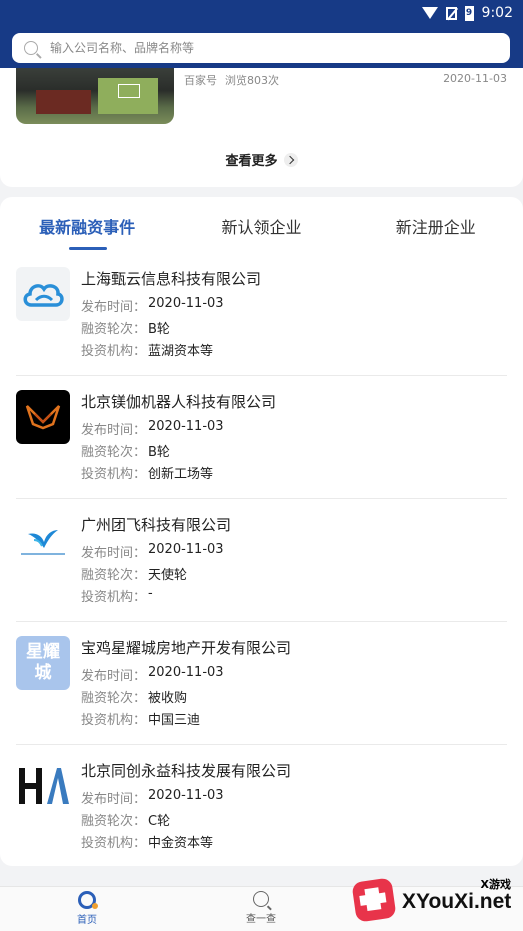 The width and height of the screenshot is (523, 931). I want to click on cloud-logo, so click(43, 294).